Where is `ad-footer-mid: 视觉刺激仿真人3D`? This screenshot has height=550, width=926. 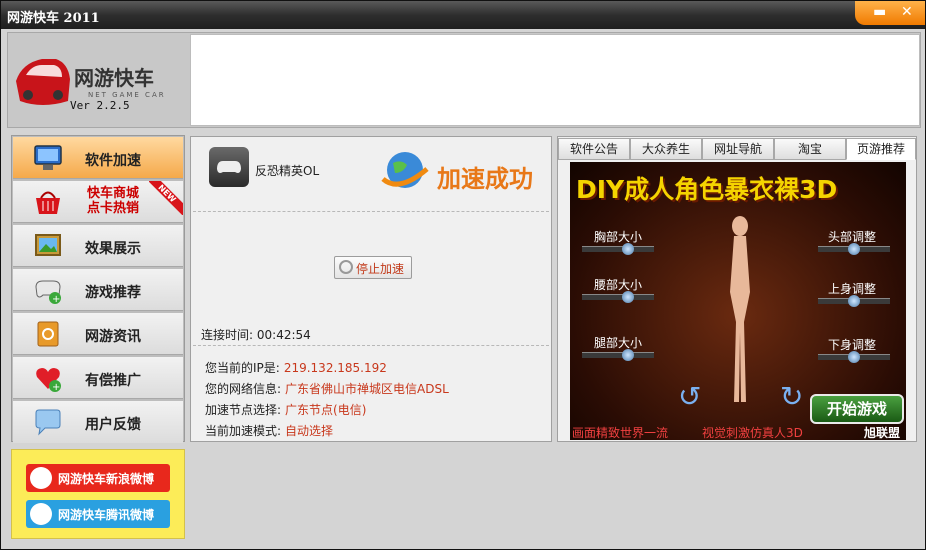 ad-footer-mid: 视觉刺激仿真人3D is located at coordinates (752, 433).